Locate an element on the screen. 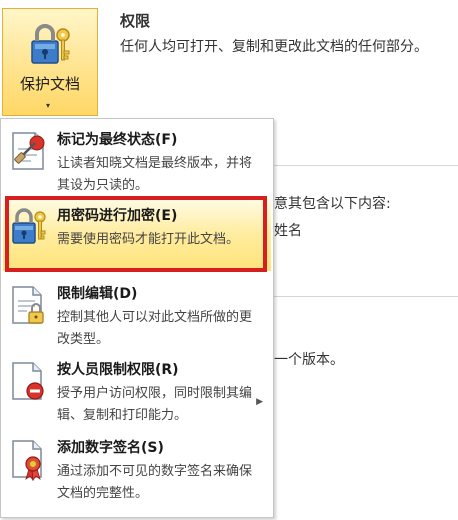 The width and height of the screenshot is (458, 520). menu-item-digital-signature: 添加数字签名(S) 通过添加不可见的数字签名来确保文档的完整性。 is located at coordinates (137, 471).